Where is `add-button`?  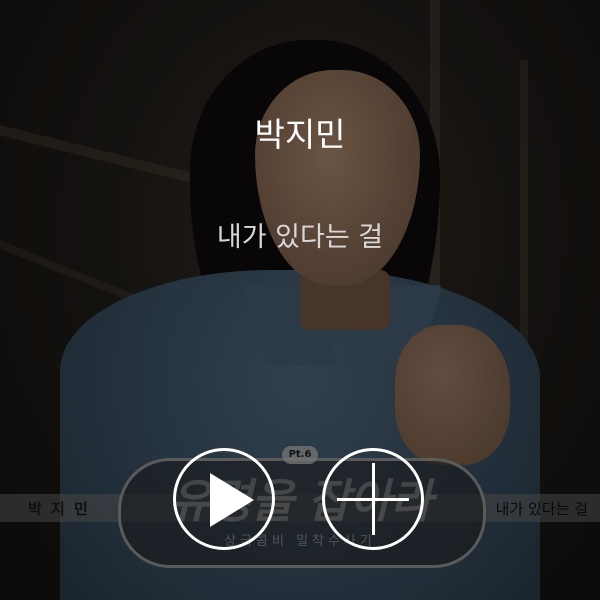 add-button is located at coordinates (373, 499).